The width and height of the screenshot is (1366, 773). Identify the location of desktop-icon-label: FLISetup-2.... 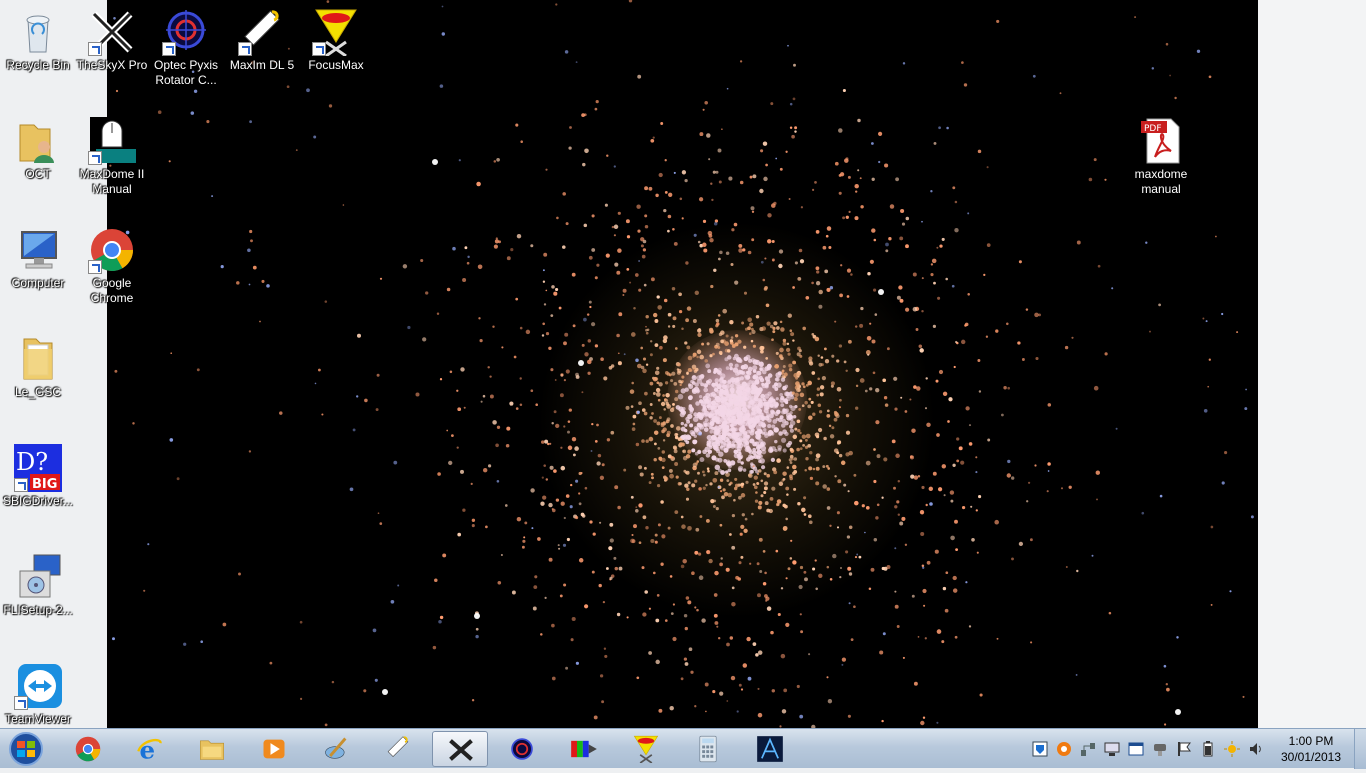
(38, 610).